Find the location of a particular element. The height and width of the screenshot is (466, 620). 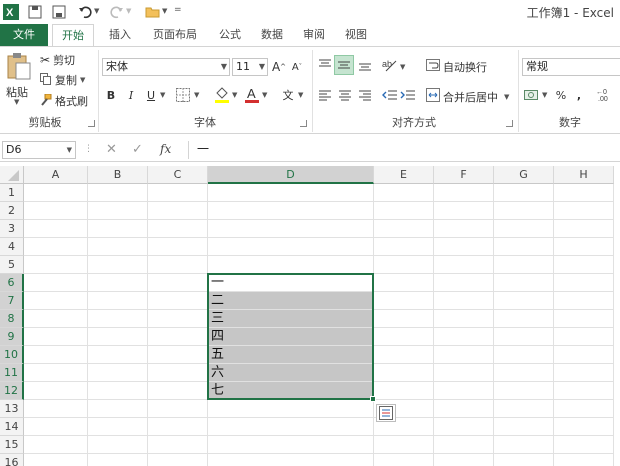

cut-button: ✂ 剪切 is located at coordinates (57, 60).